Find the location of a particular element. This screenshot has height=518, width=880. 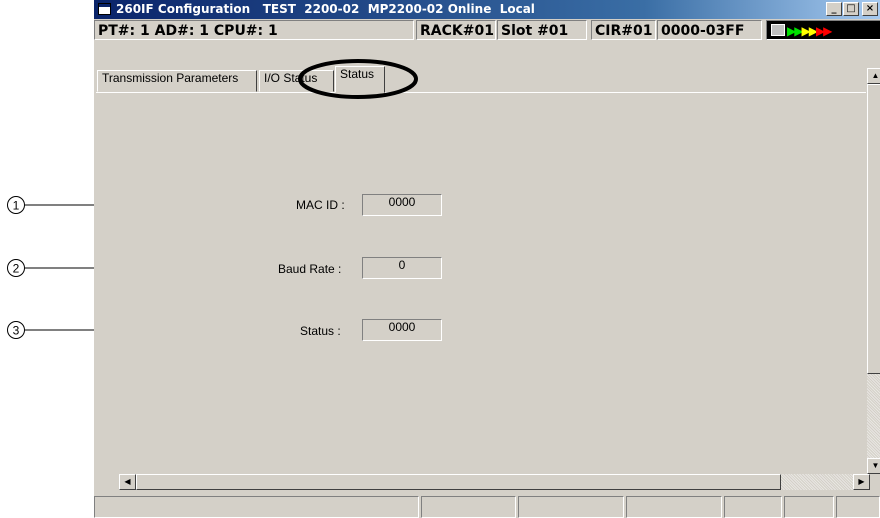

scroll-up-arrow-icon: ▲ is located at coordinates (873, 76).